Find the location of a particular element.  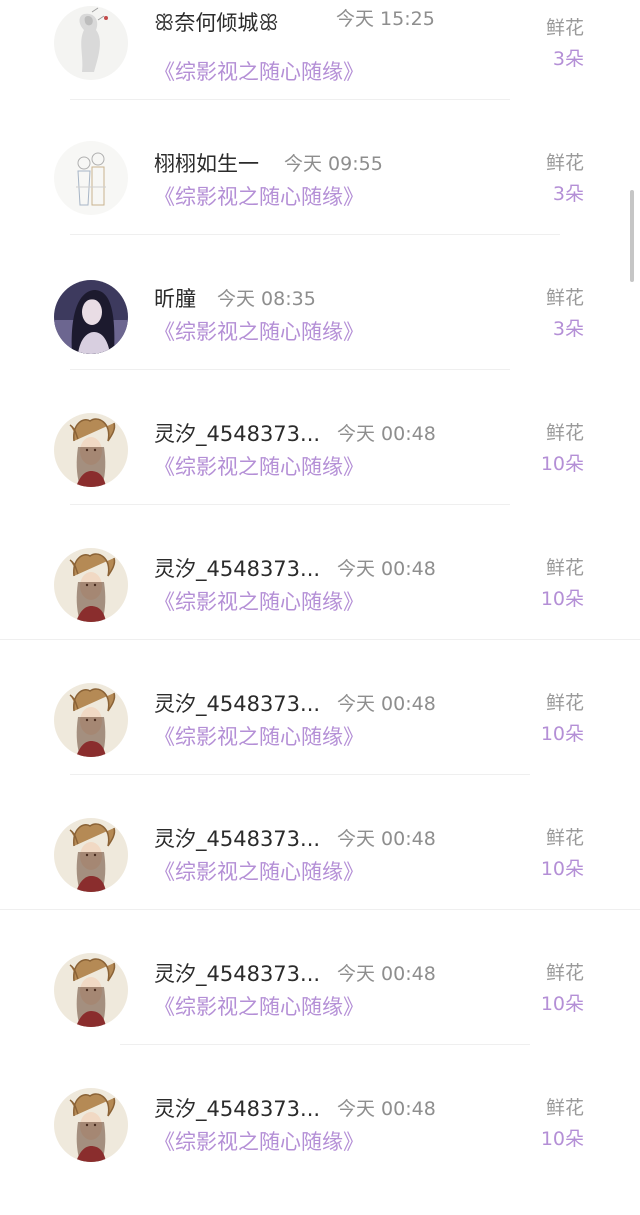

list-item: 昕朣 今天 08:35 《综影视之随心随缘》 鲜花 3朵 is located at coordinates (320, 337).